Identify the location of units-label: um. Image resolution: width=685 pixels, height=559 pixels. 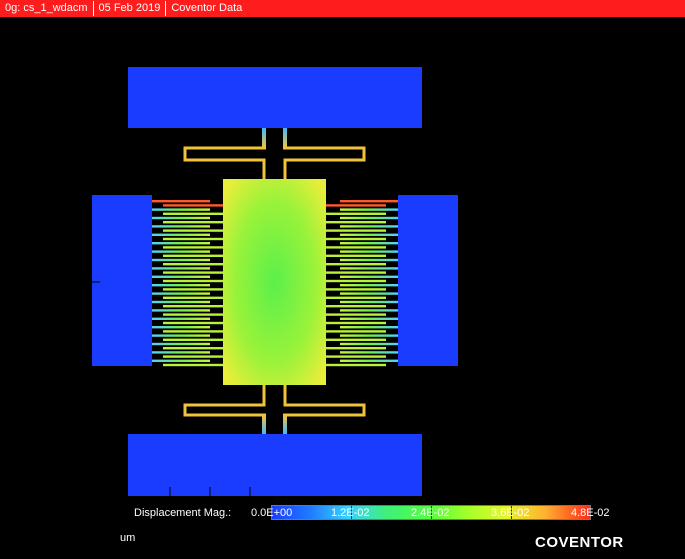
(128, 538).